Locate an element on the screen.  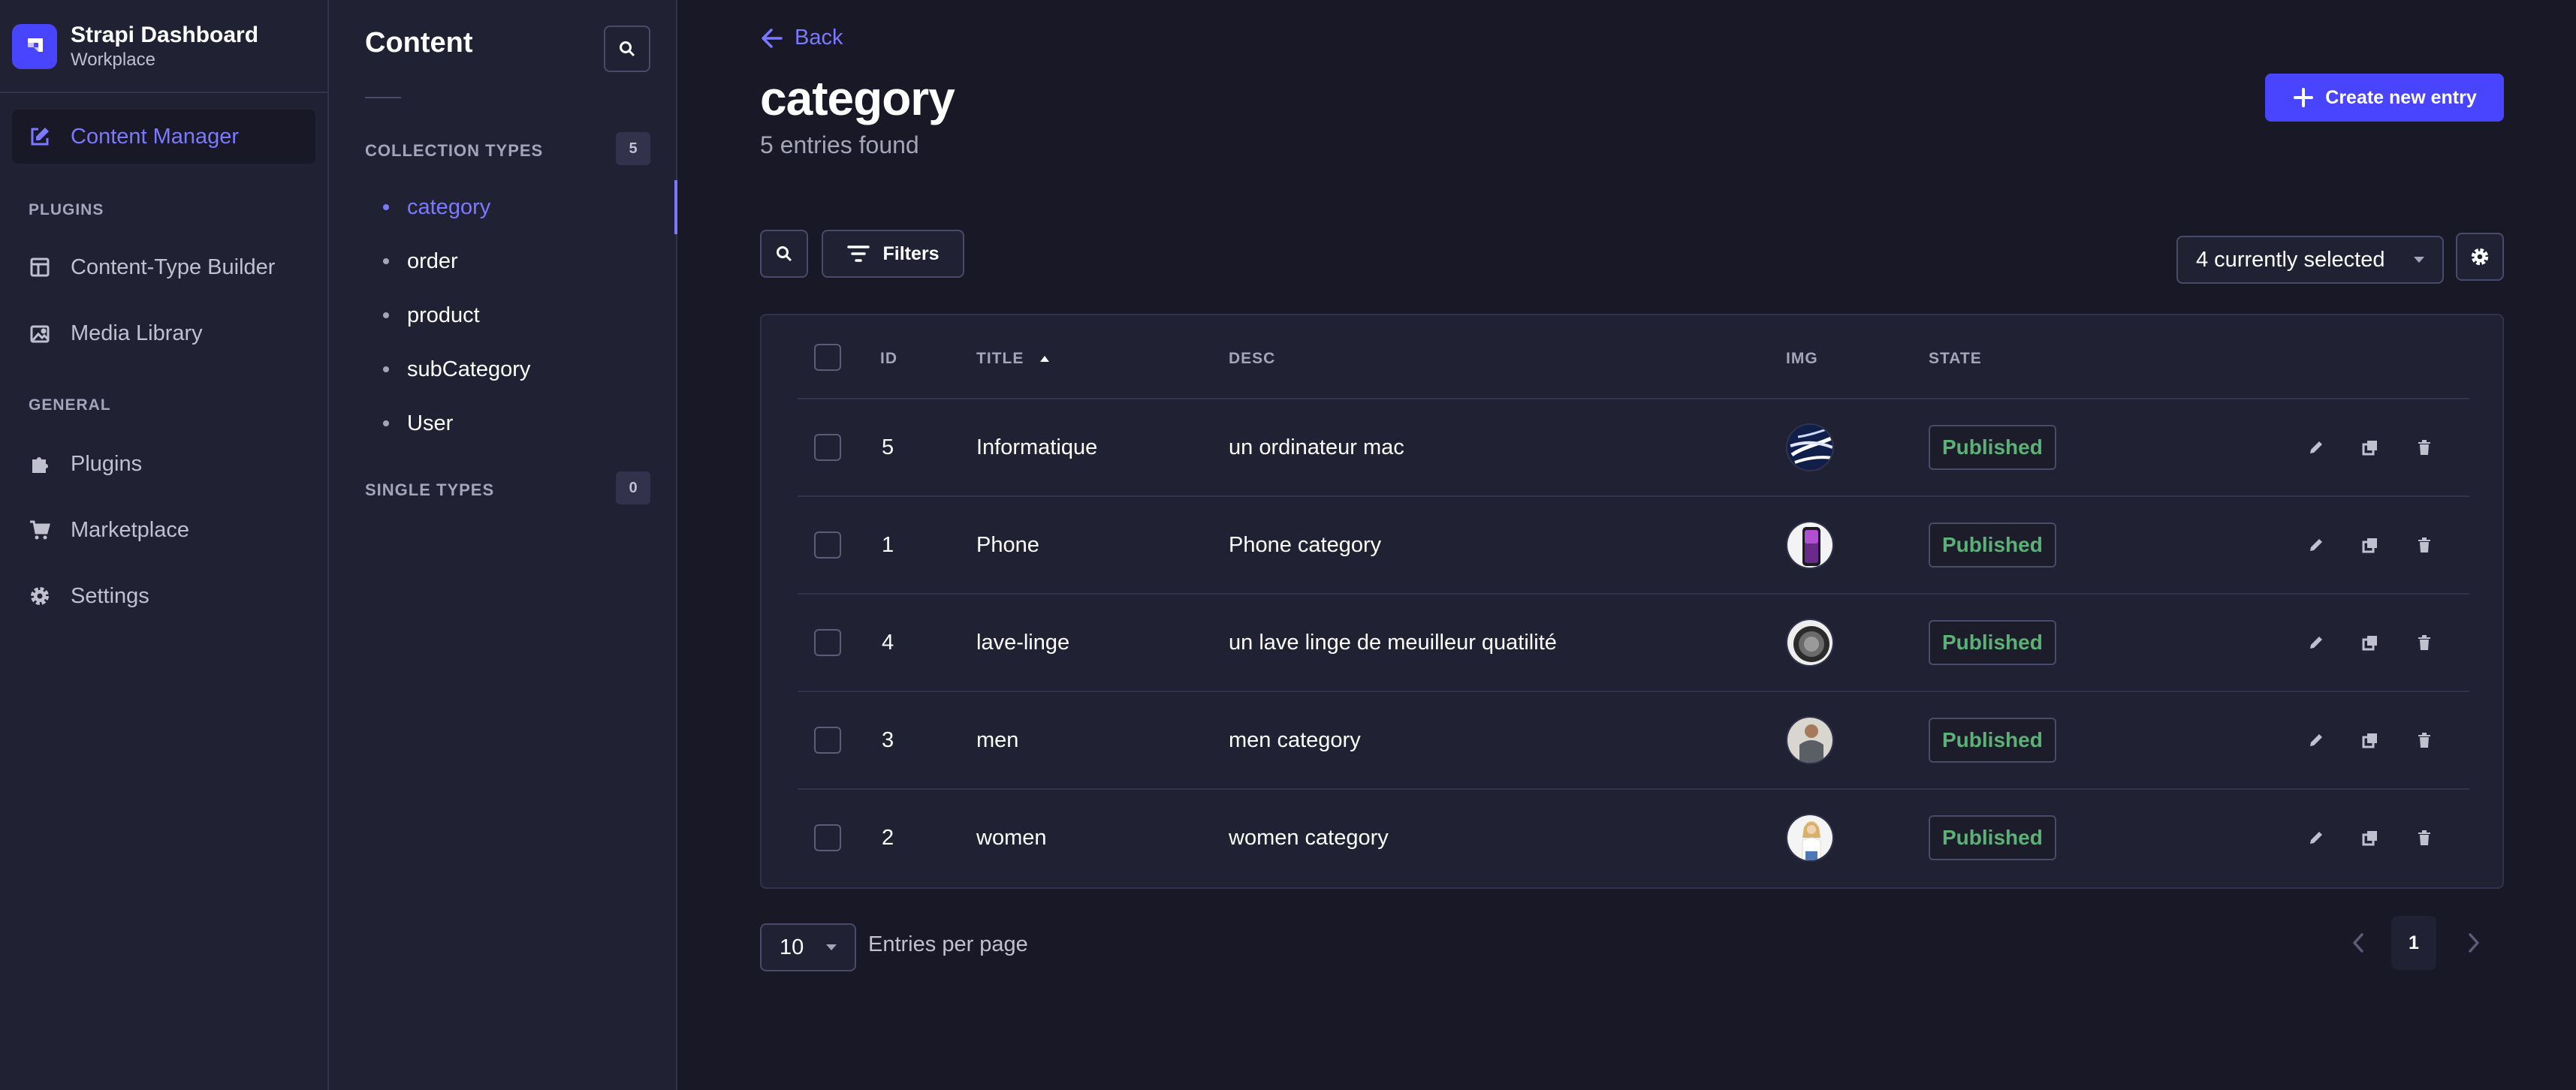
single-types-count: 0 is located at coordinates (633, 487).